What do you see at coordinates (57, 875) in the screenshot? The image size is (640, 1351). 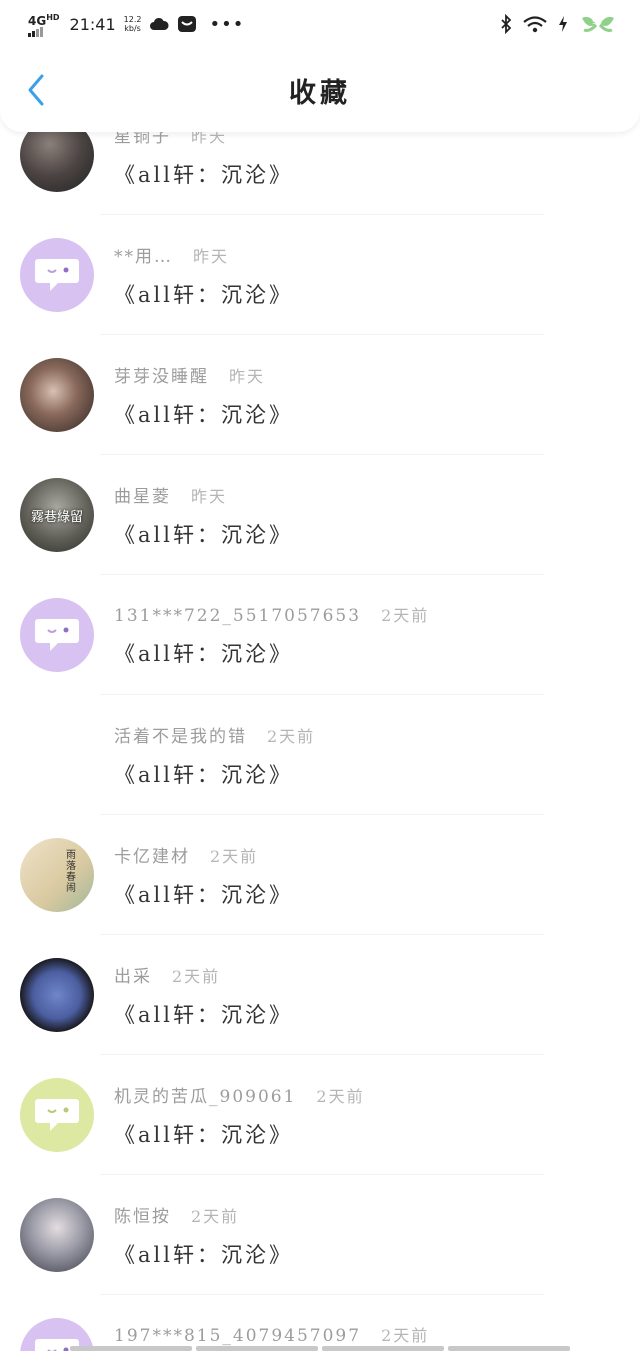 I see `avatar: 雨落春闹` at bounding box center [57, 875].